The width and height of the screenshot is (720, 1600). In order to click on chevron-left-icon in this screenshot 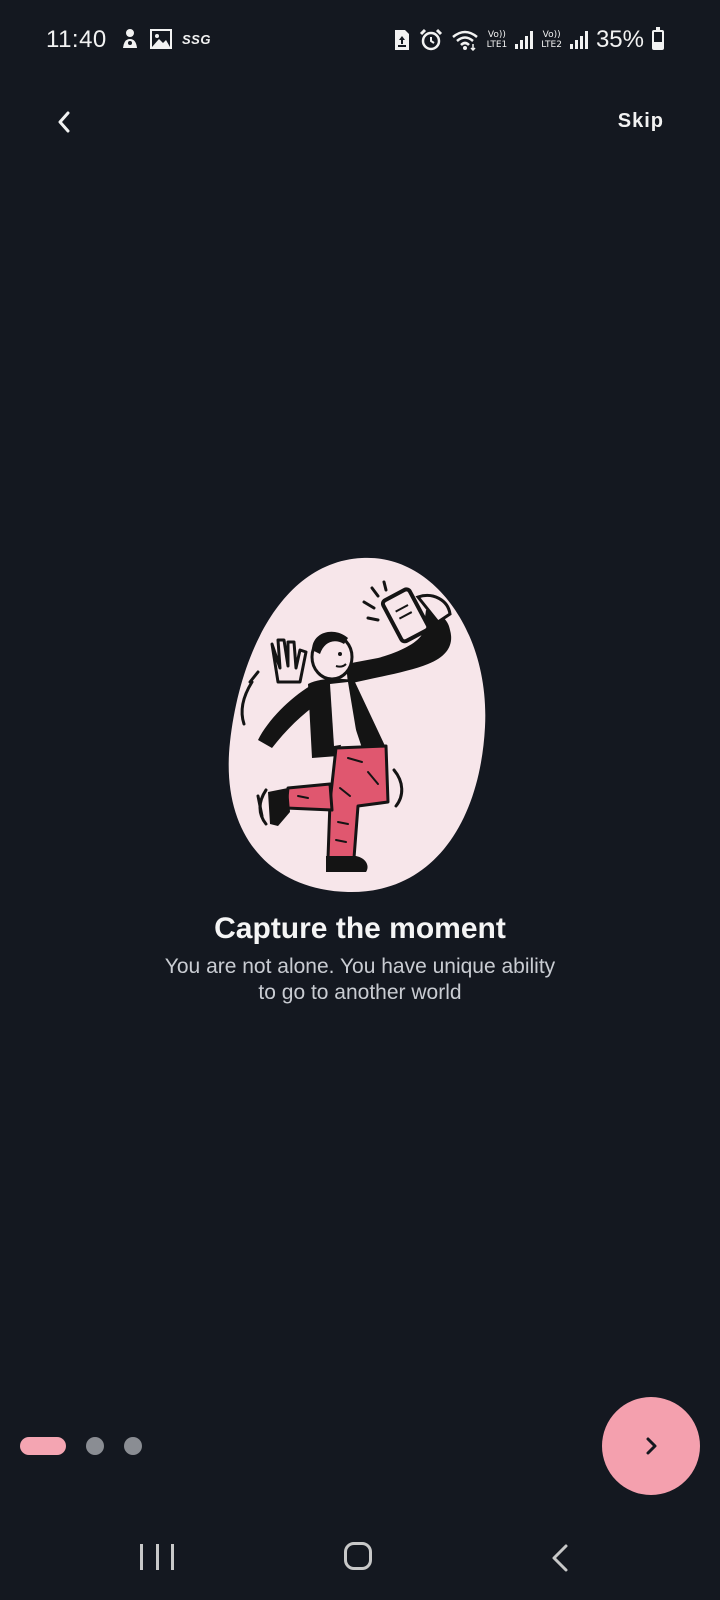, I will do `click(64, 122)`.